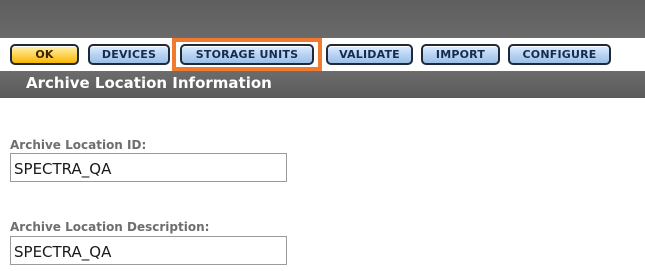 This screenshot has height=271, width=645. I want to click on ok-button: OK, so click(44, 54).